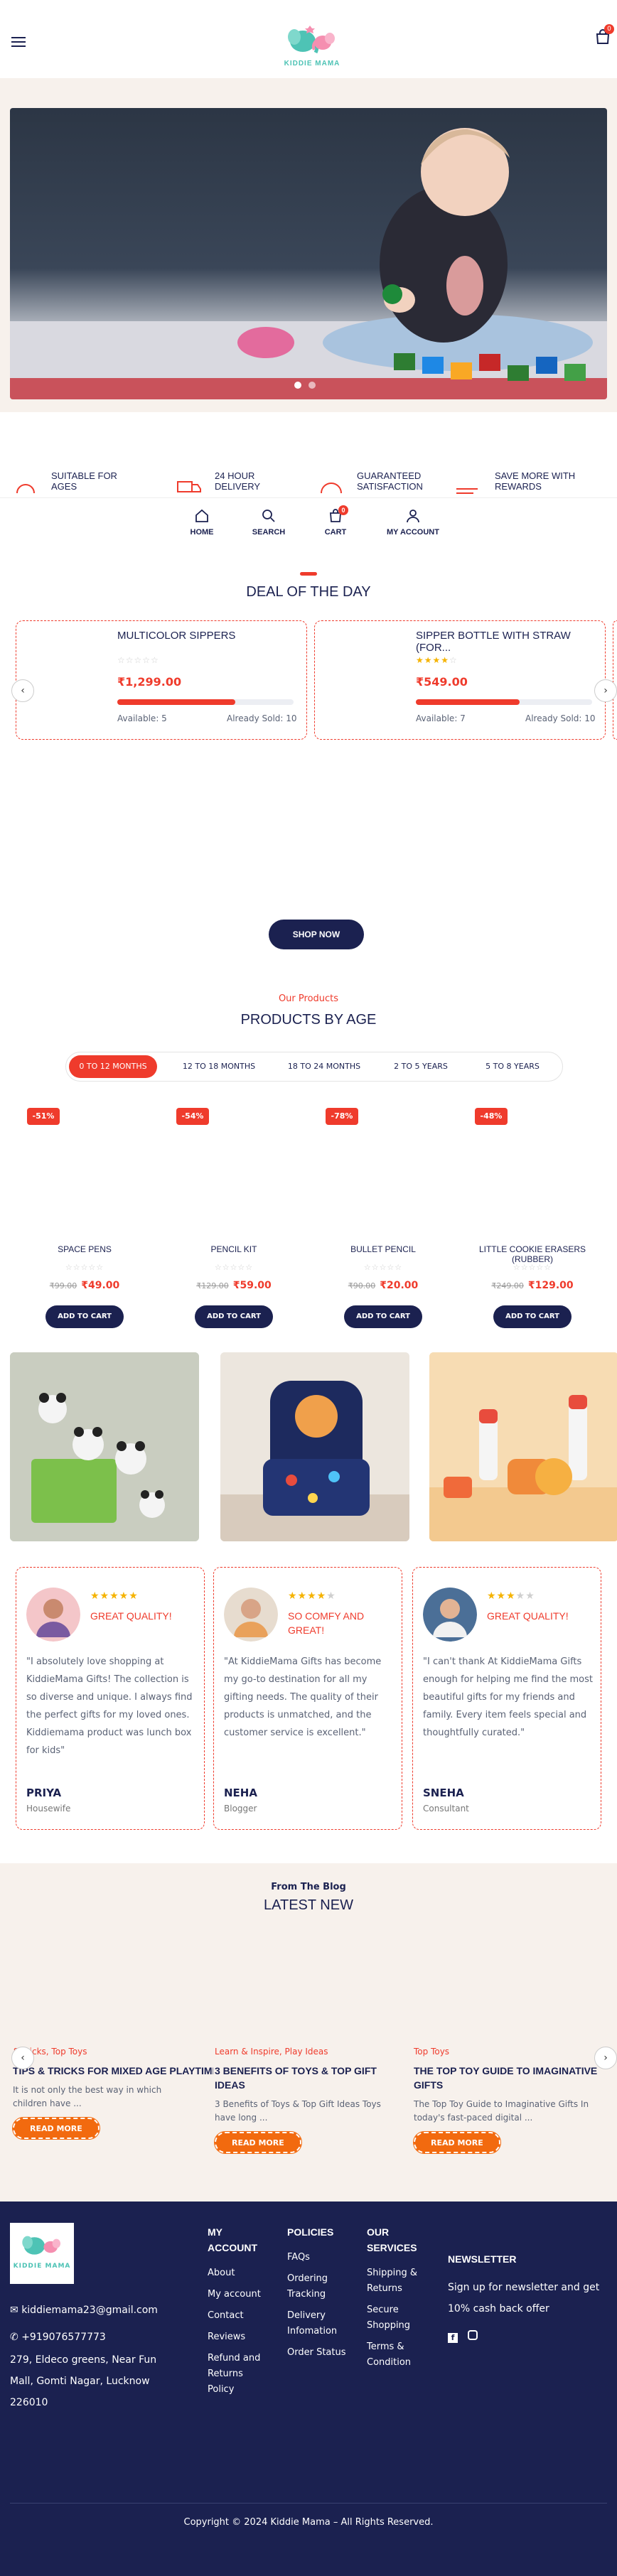 This screenshot has height=2576, width=617. I want to click on deal-rating: ★★★★☆, so click(437, 660).